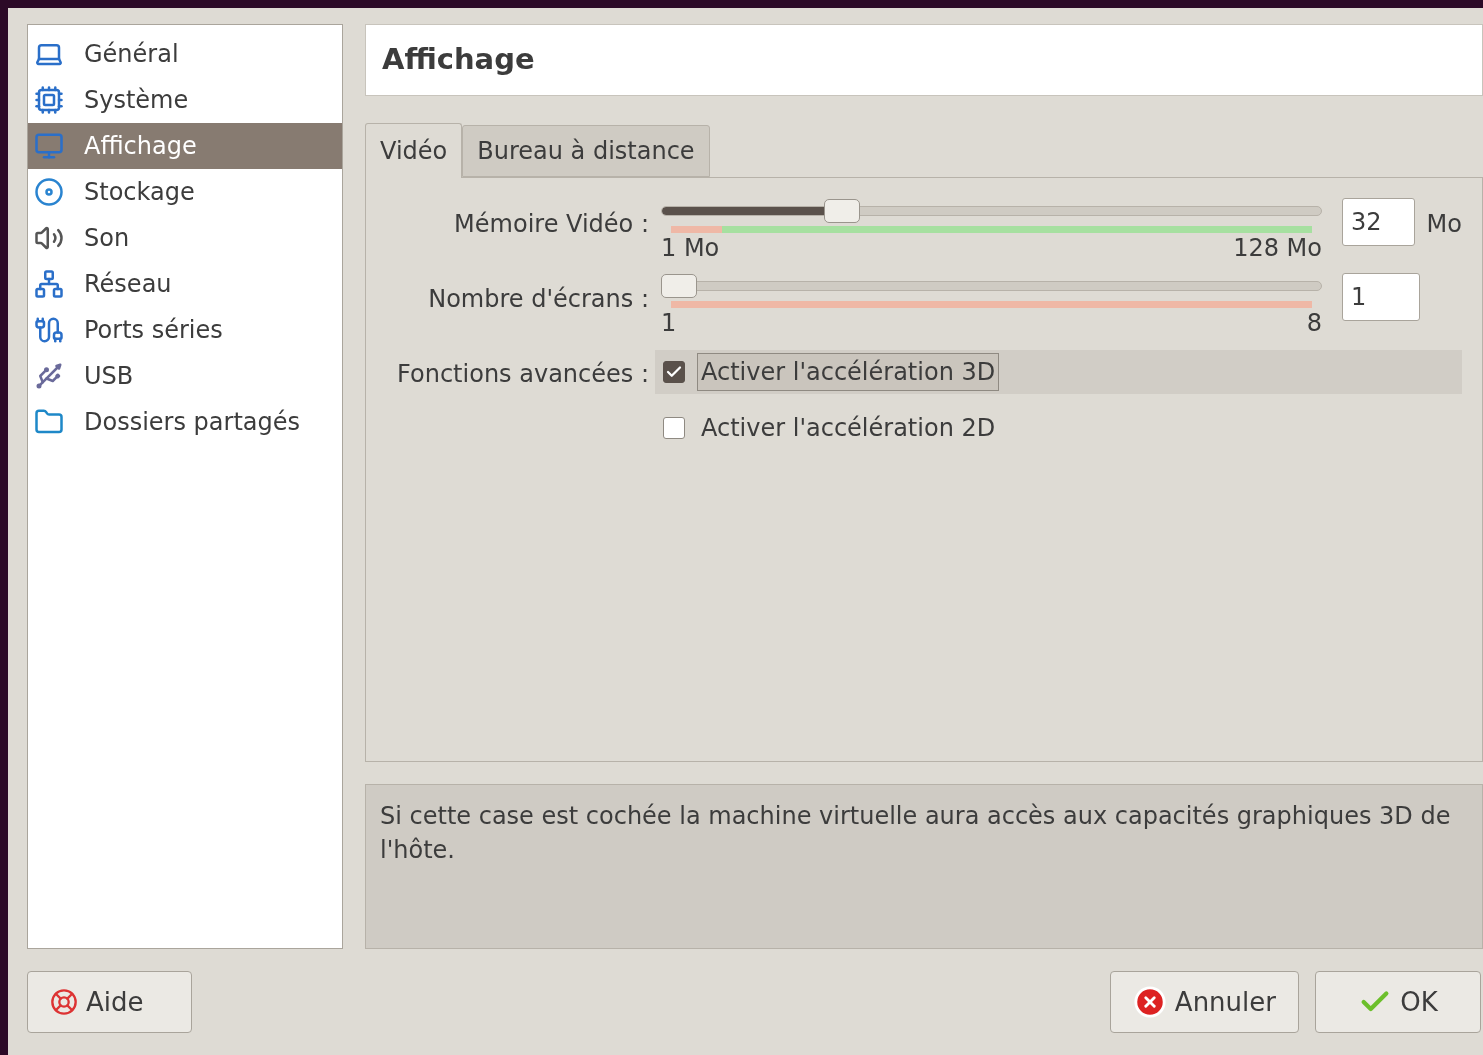 This screenshot has height=1055, width=1483. What do you see at coordinates (538, 299) in the screenshot?
I see `slider-label: Nombre d'écrans :` at bounding box center [538, 299].